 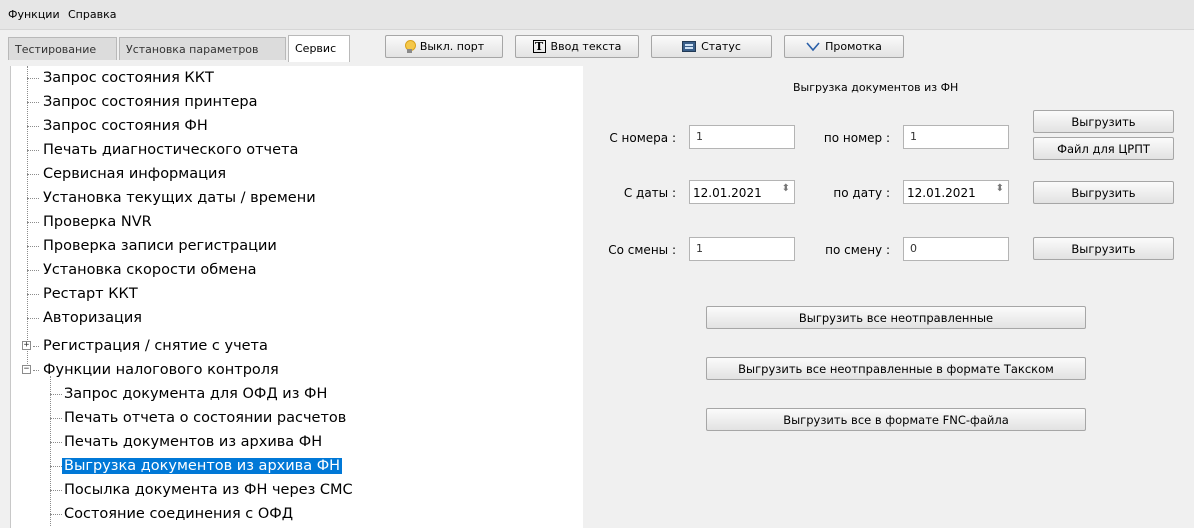 I want to click on status-button: Статус, so click(x=711, y=46).